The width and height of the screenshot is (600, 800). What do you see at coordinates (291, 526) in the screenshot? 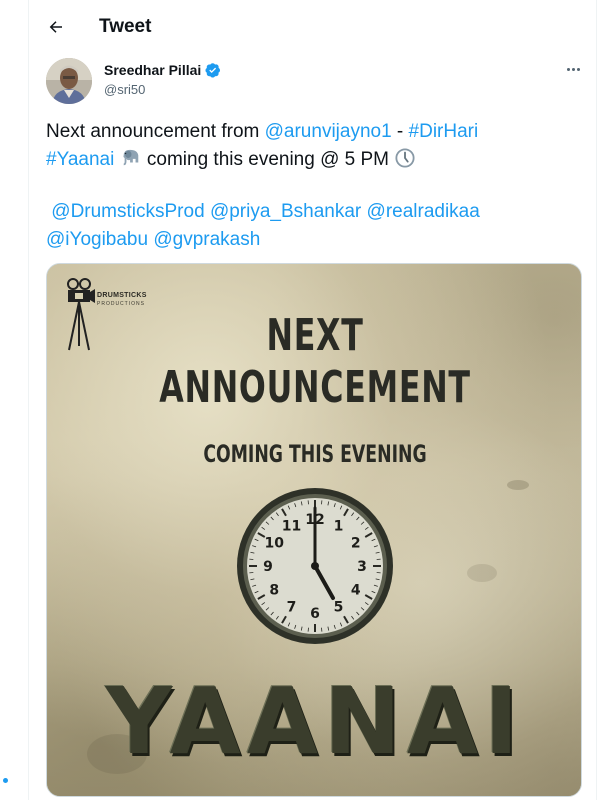
I see `clock-number: 11` at bounding box center [291, 526].